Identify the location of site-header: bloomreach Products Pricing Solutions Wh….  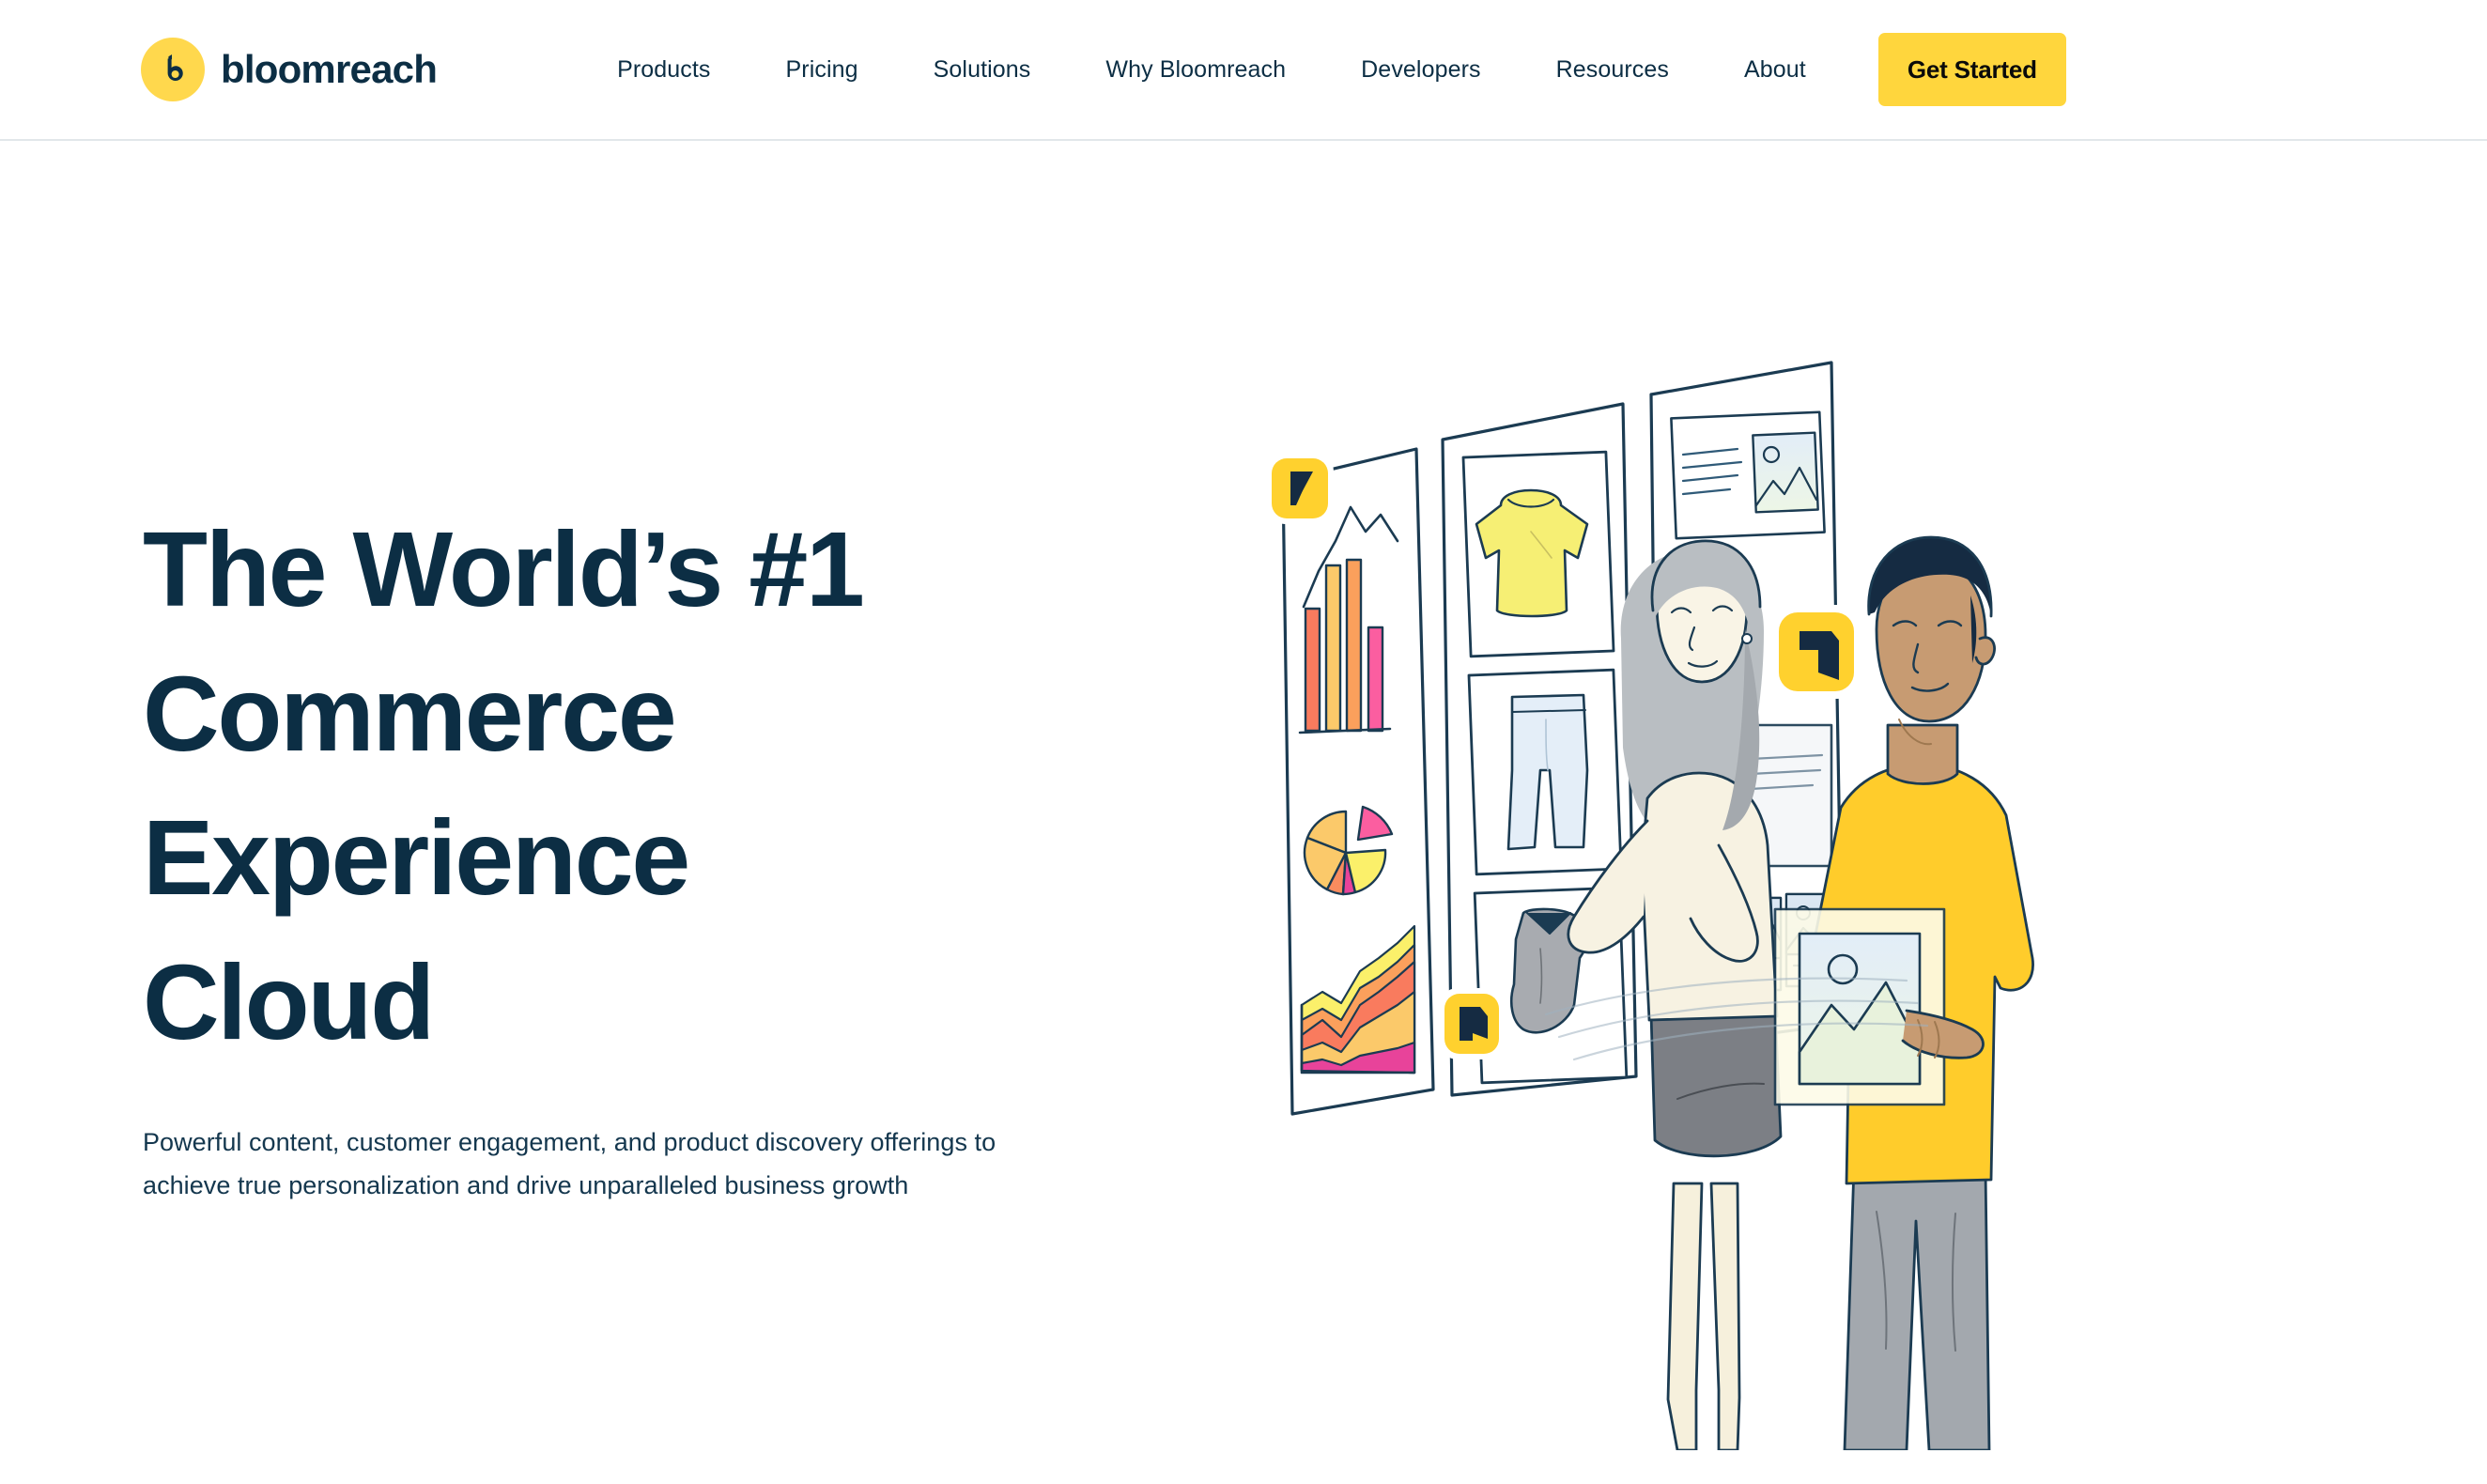
(1243, 70).